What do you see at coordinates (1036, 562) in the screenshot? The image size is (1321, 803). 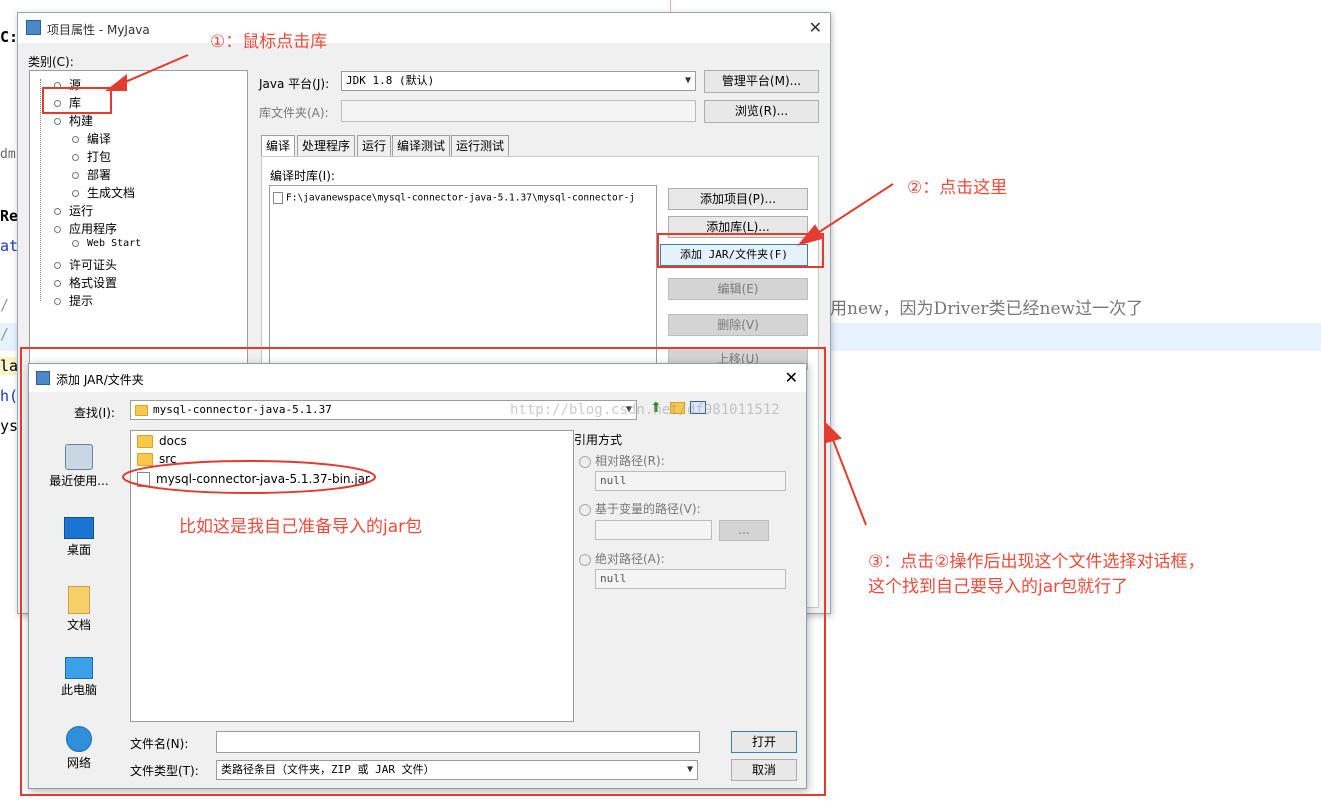 I see `annotation-step3-line1: ③：点击②操作后出现这个文件选择对话框，` at bounding box center [1036, 562].